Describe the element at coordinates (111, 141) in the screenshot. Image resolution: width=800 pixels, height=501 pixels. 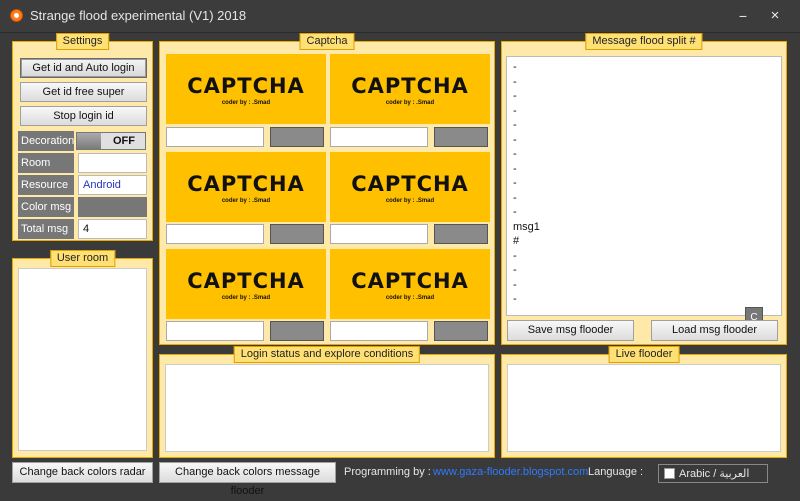
I see `decoration-toggle: OFF` at that location.